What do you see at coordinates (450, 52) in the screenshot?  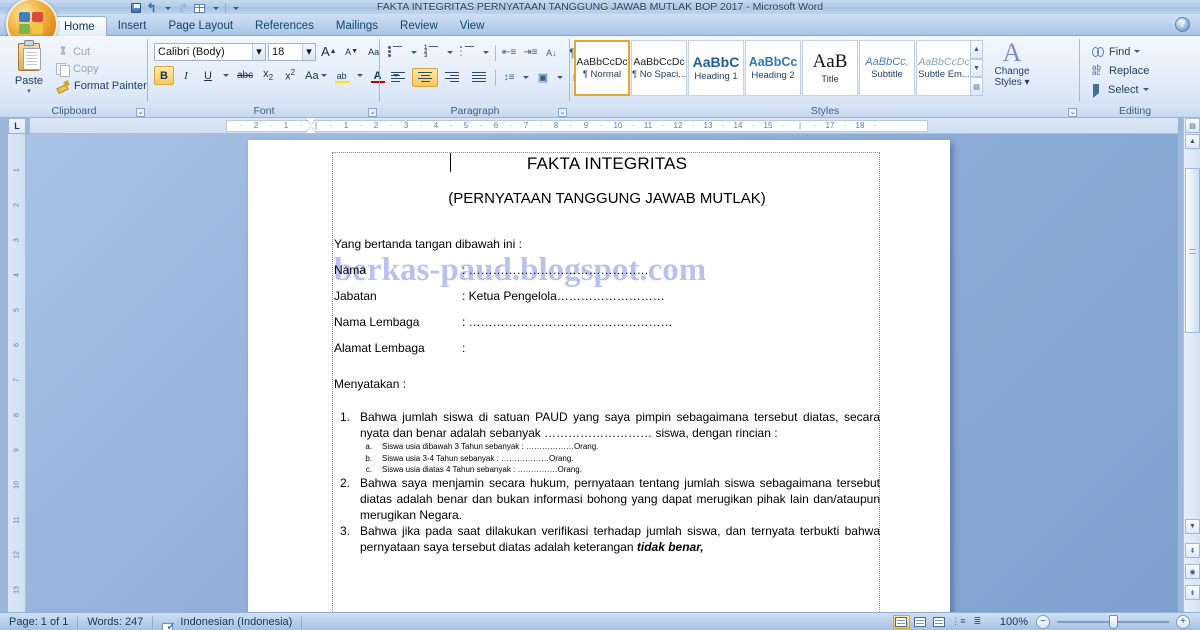 I see `numbering-dropdown` at bounding box center [450, 52].